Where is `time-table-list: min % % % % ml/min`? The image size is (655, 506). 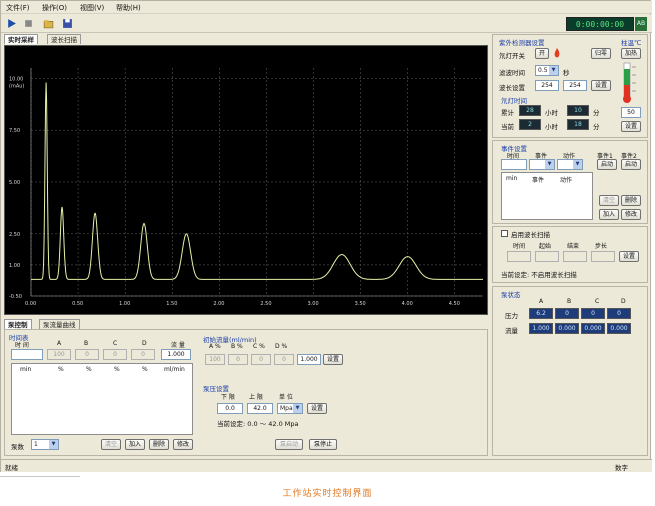
time-table-list: min % % % % ml/min is located at coordinates (102, 399).